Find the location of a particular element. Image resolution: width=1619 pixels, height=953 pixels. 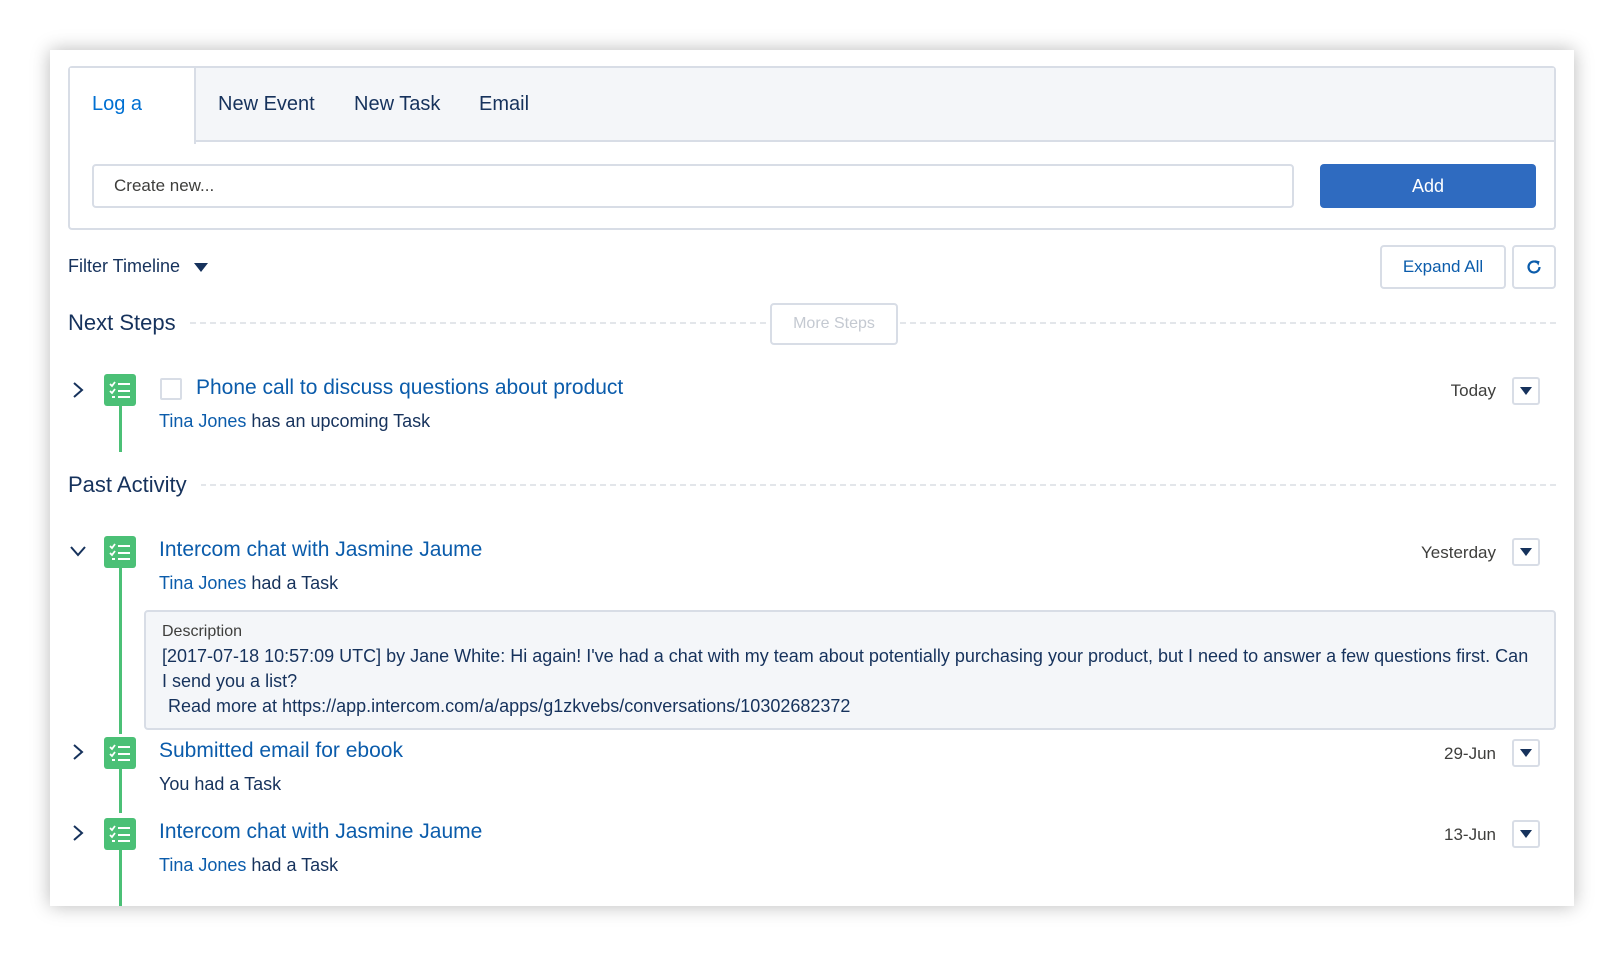

next-steps-heading: Next Steps is located at coordinates (129, 323).